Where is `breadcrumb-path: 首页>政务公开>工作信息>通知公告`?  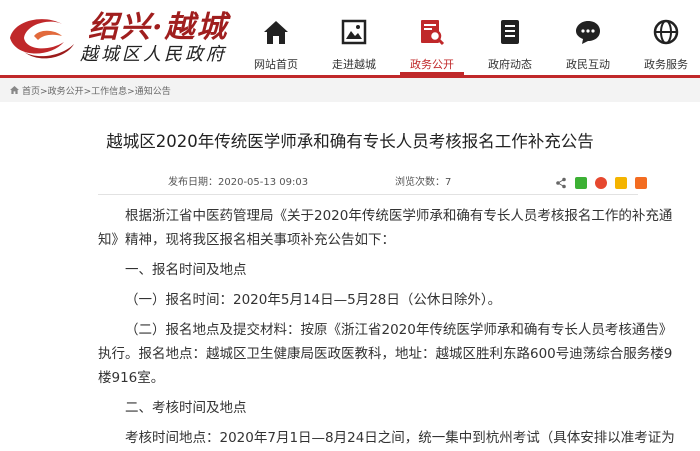
breadcrumb-path: 首页>政务公开>工作信息>通知公告 is located at coordinates (96, 90).